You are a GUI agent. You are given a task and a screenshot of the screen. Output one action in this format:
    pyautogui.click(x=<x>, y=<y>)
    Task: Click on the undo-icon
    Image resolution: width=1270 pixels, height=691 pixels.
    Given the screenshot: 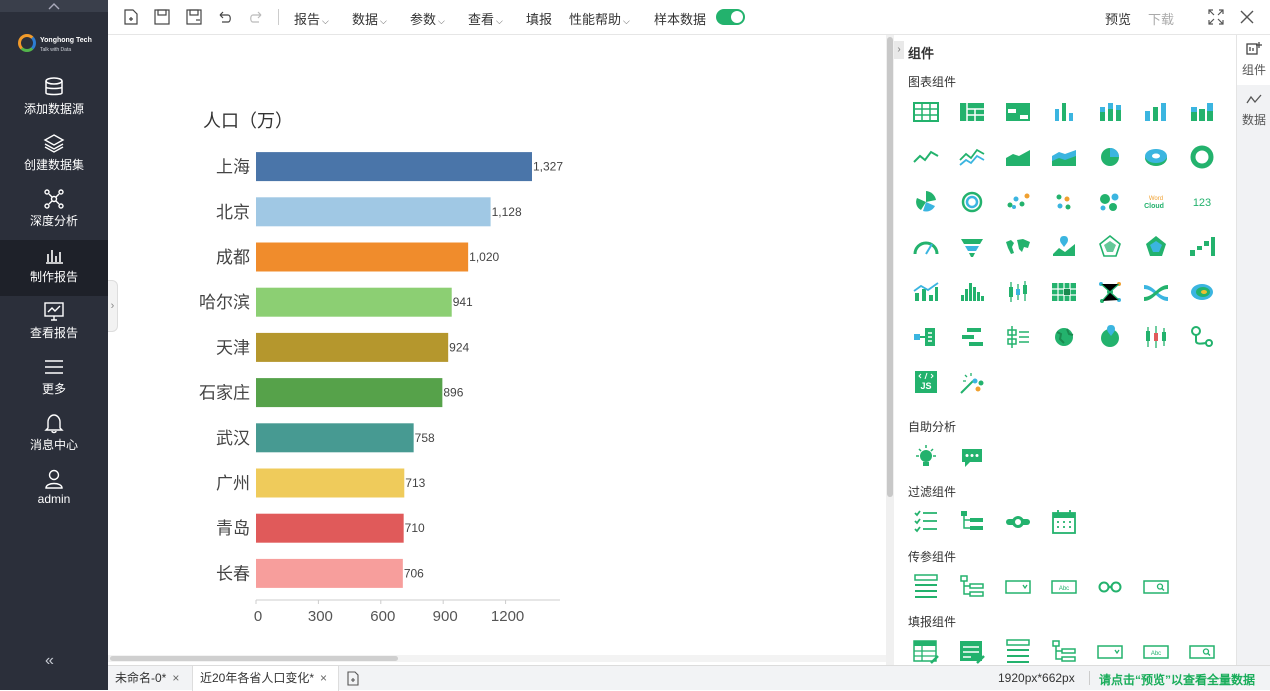 What is the action you would take?
    pyautogui.click(x=225, y=17)
    